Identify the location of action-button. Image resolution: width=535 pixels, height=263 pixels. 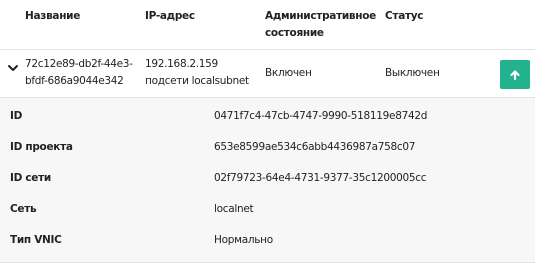
(515, 74).